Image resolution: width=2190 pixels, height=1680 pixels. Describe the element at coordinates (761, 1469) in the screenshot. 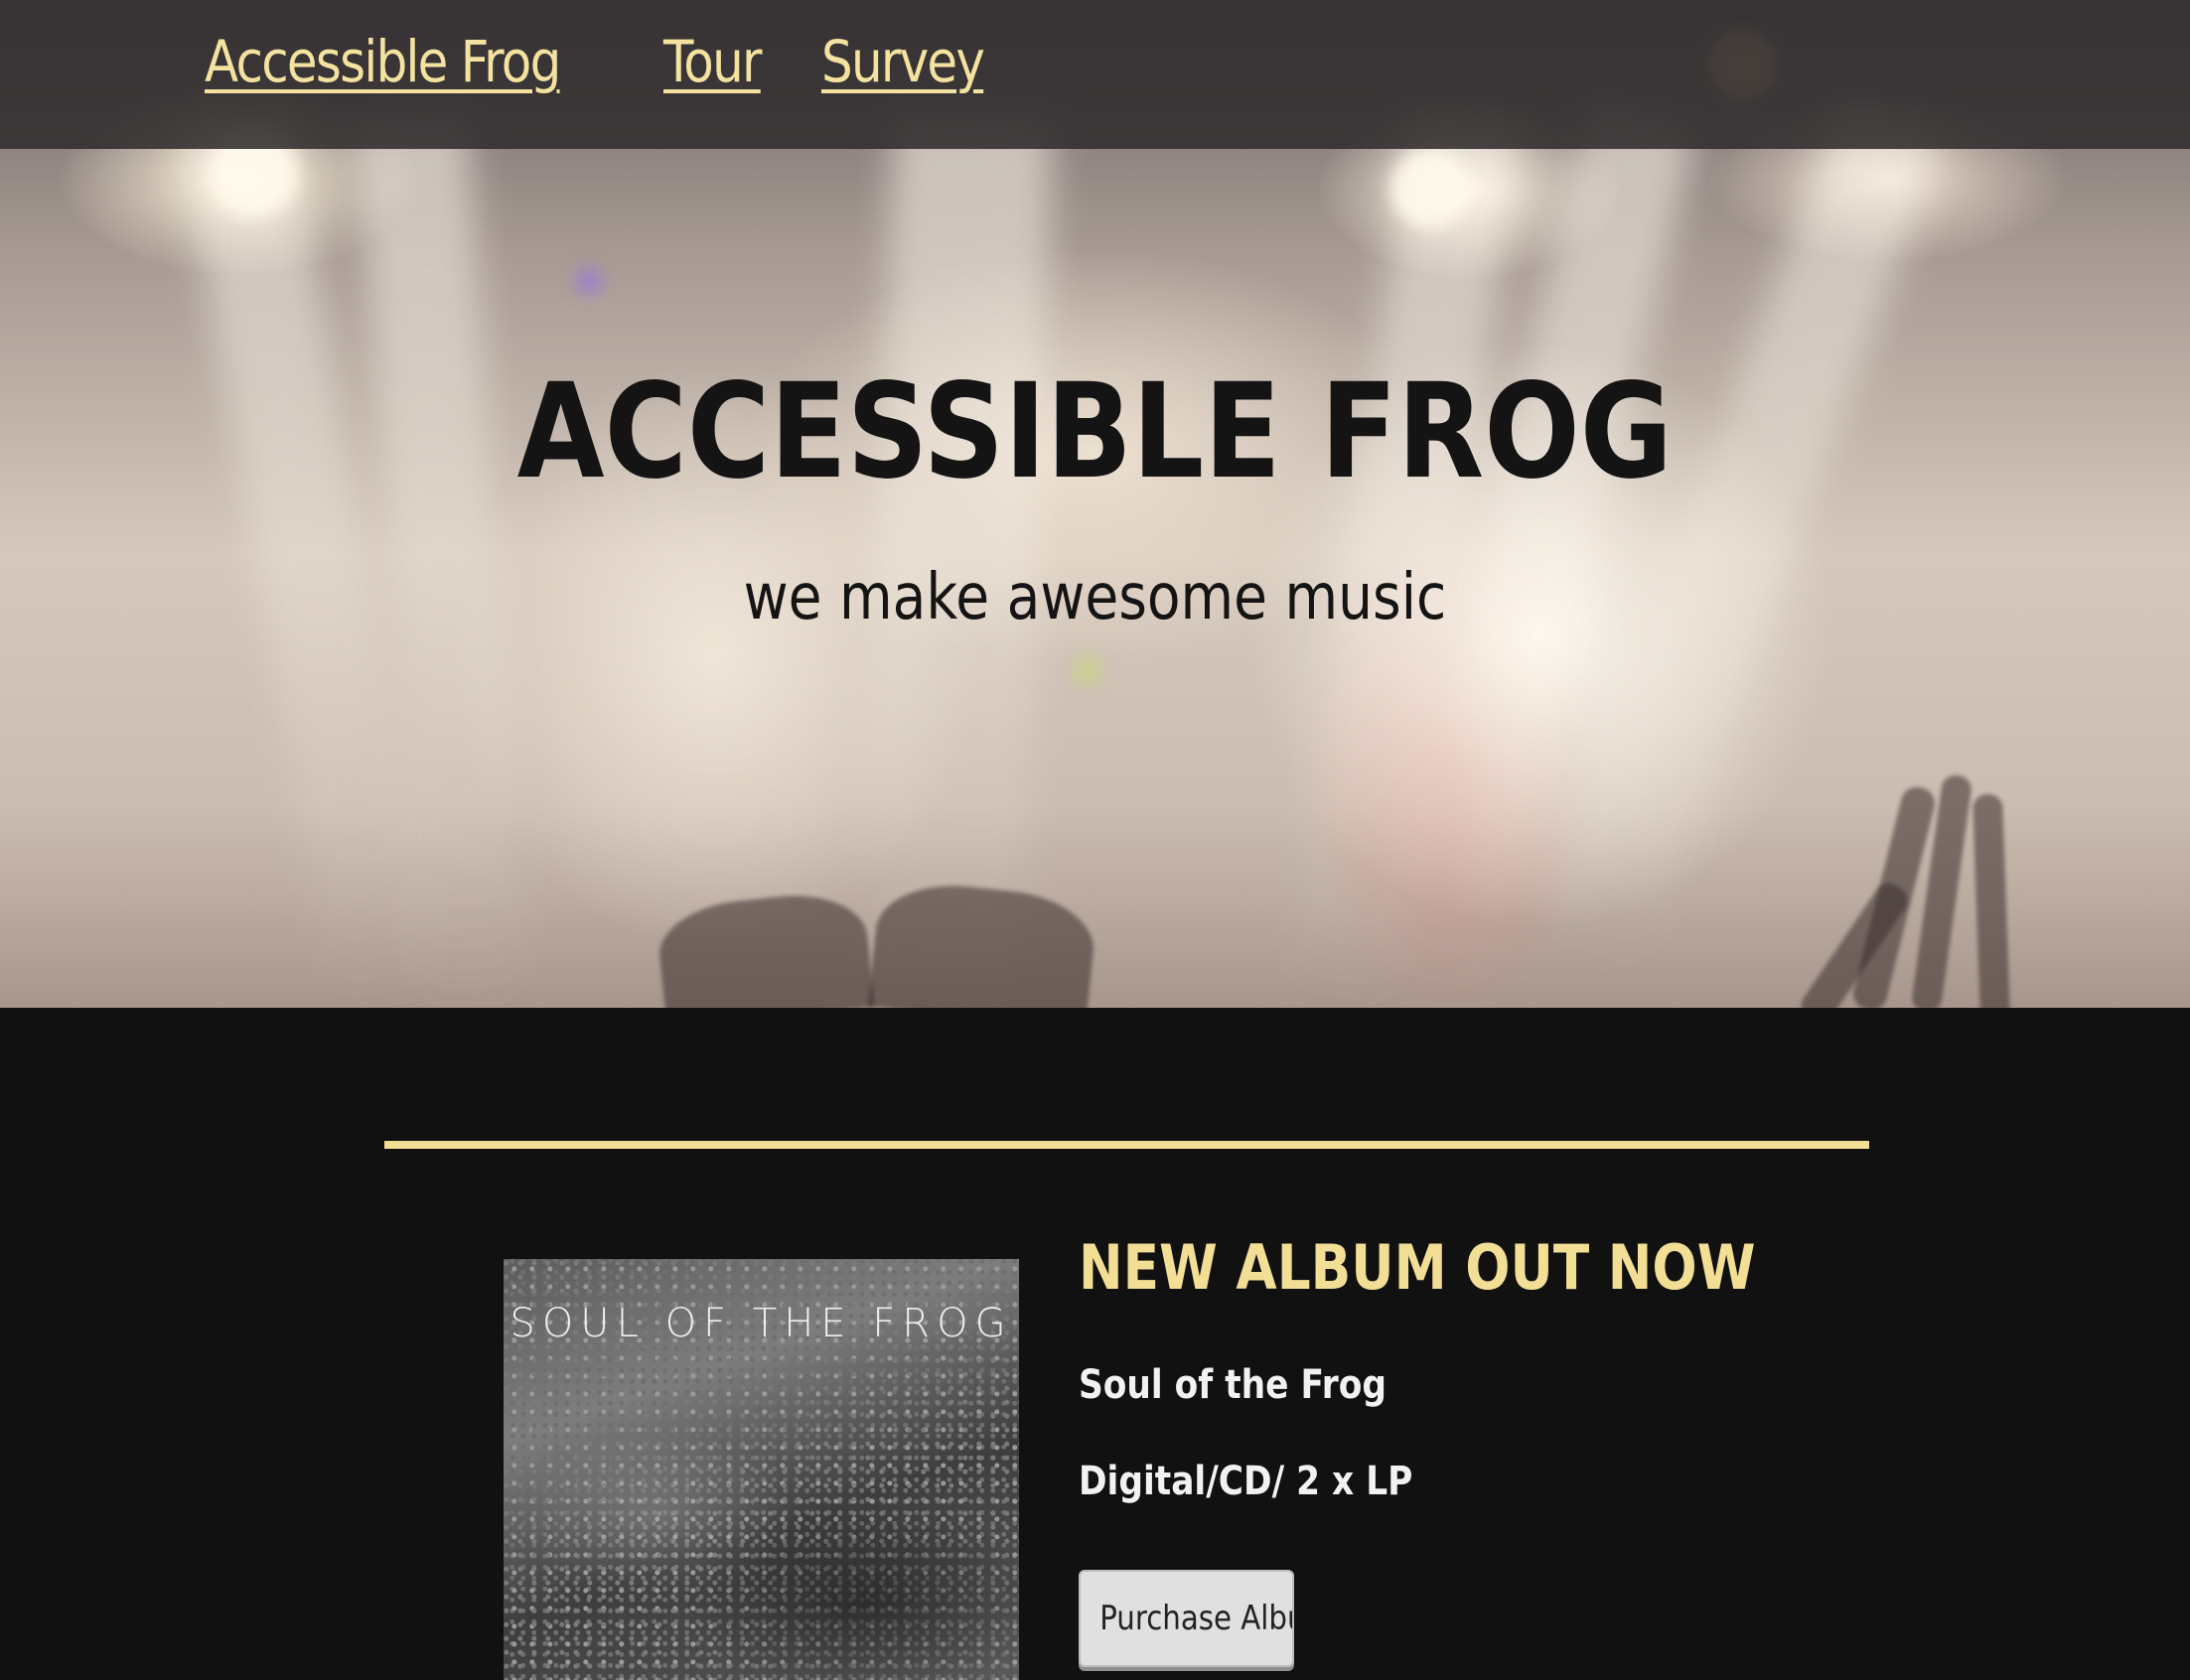

I see `album-cover-image: SOUL OF THE FROG` at that location.